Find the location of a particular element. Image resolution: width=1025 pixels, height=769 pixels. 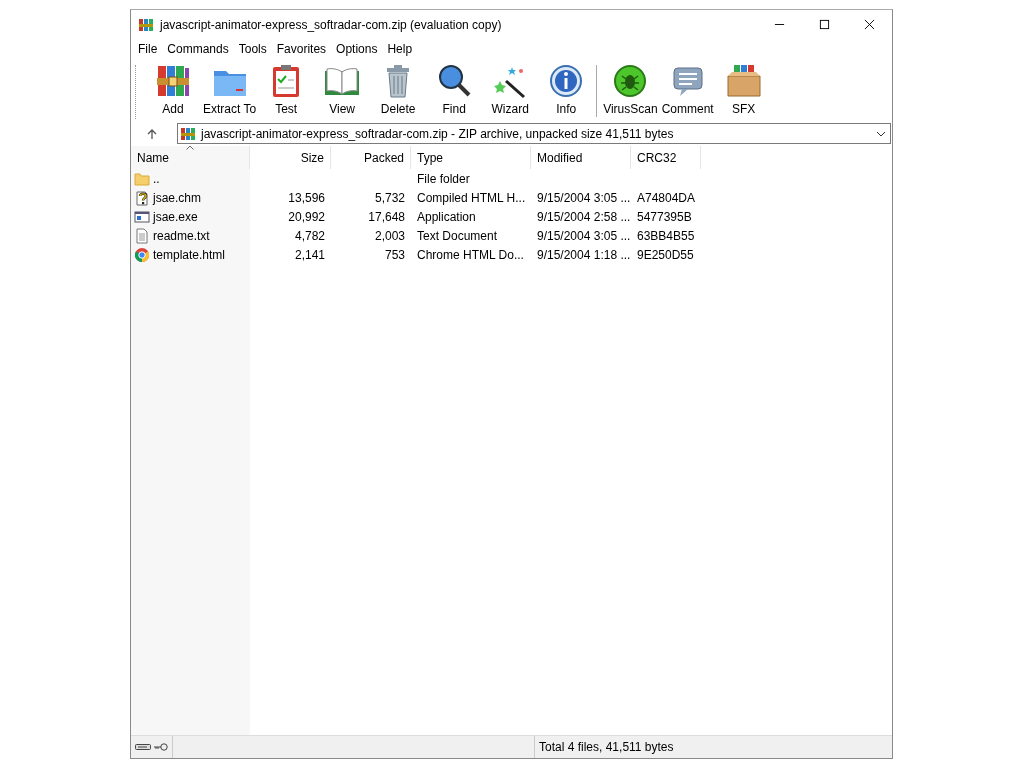

menu-item: Commands is located at coordinates (198, 49).